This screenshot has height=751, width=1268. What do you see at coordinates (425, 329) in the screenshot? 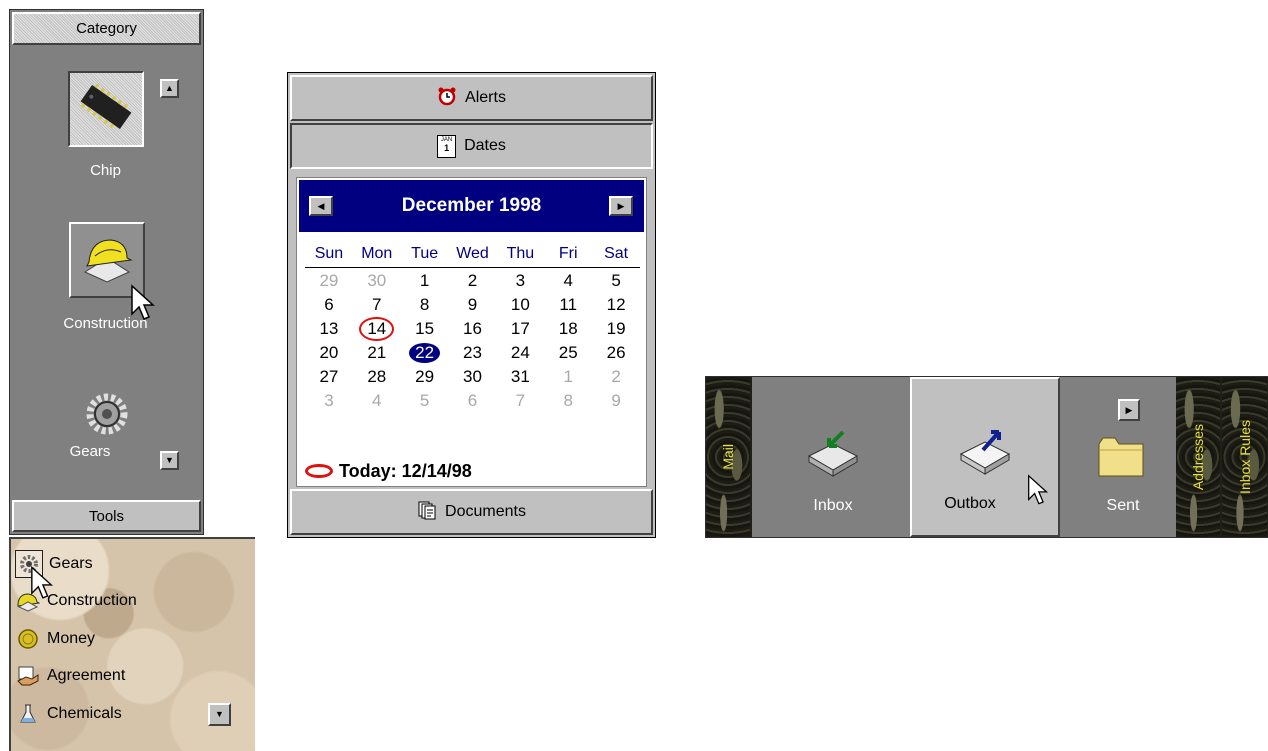
I see `day-cell: 15` at bounding box center [425, 329].